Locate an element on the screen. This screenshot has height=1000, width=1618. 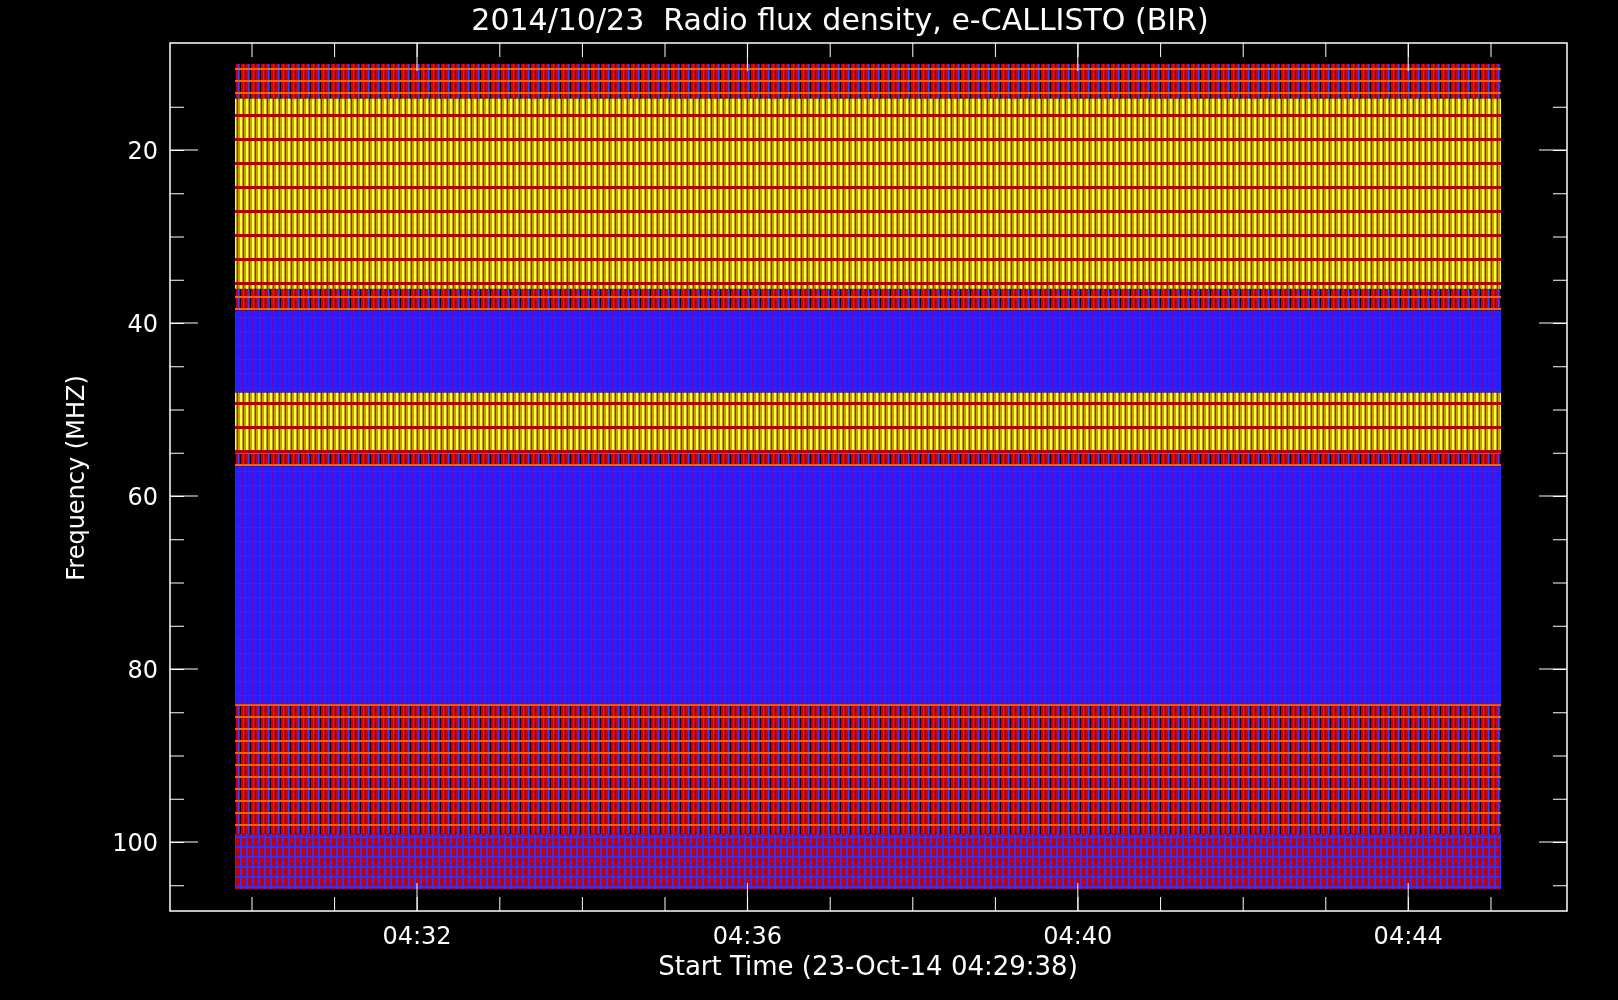
x-tick-label: 04:32 is located at coordinates (417, 936).